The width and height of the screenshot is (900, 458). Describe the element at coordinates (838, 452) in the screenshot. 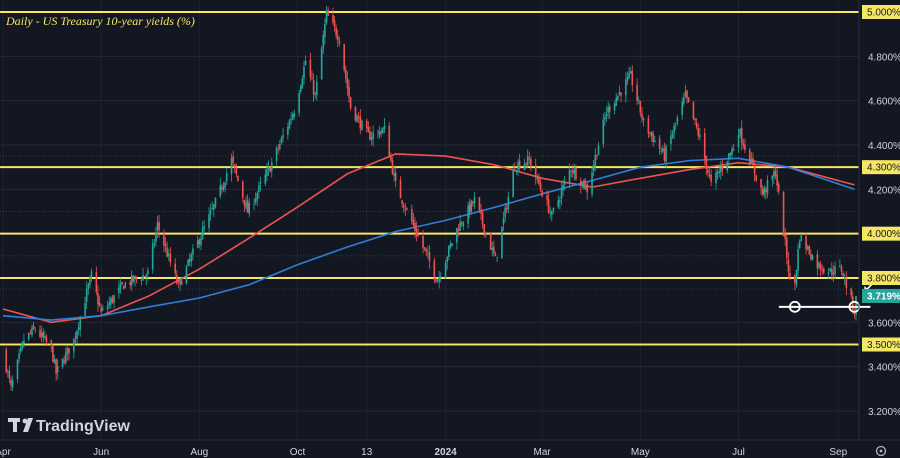

I see `x-tick-label-9: Sep` at that location.